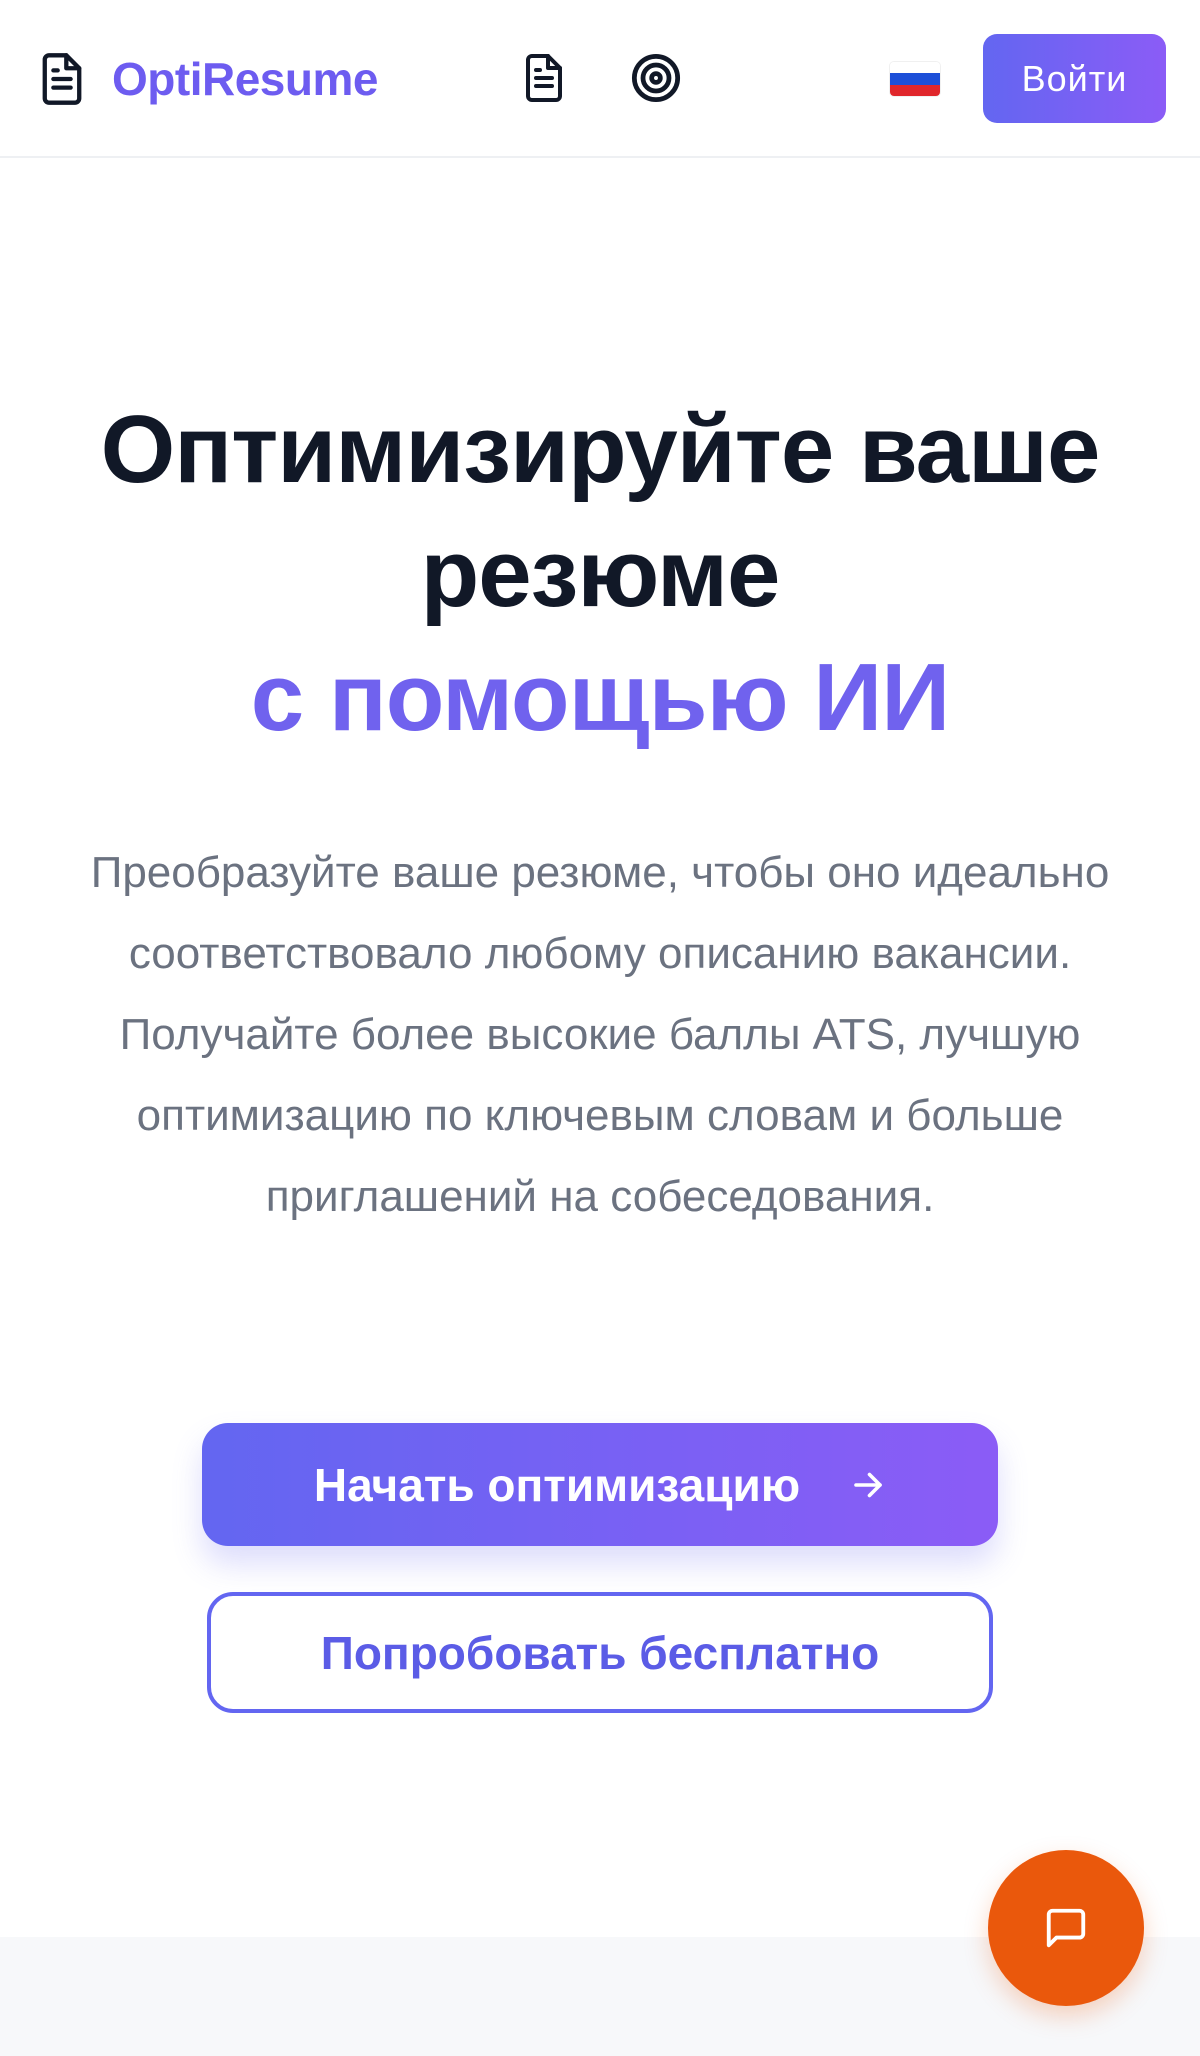  I want to click on start-optimization-label: Начать оптимизацию, so click(557, 1484).